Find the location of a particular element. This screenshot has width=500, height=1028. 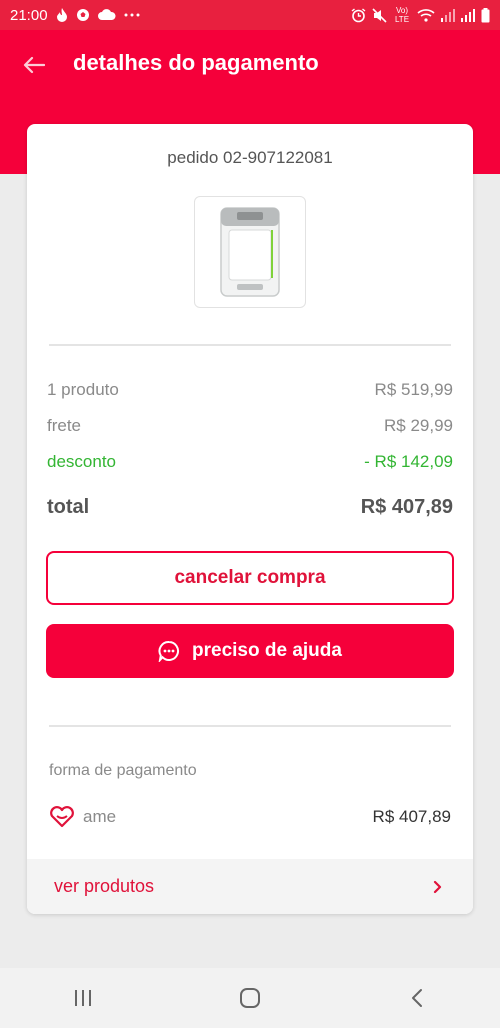

back-icon is located at coordinates (416, 998).